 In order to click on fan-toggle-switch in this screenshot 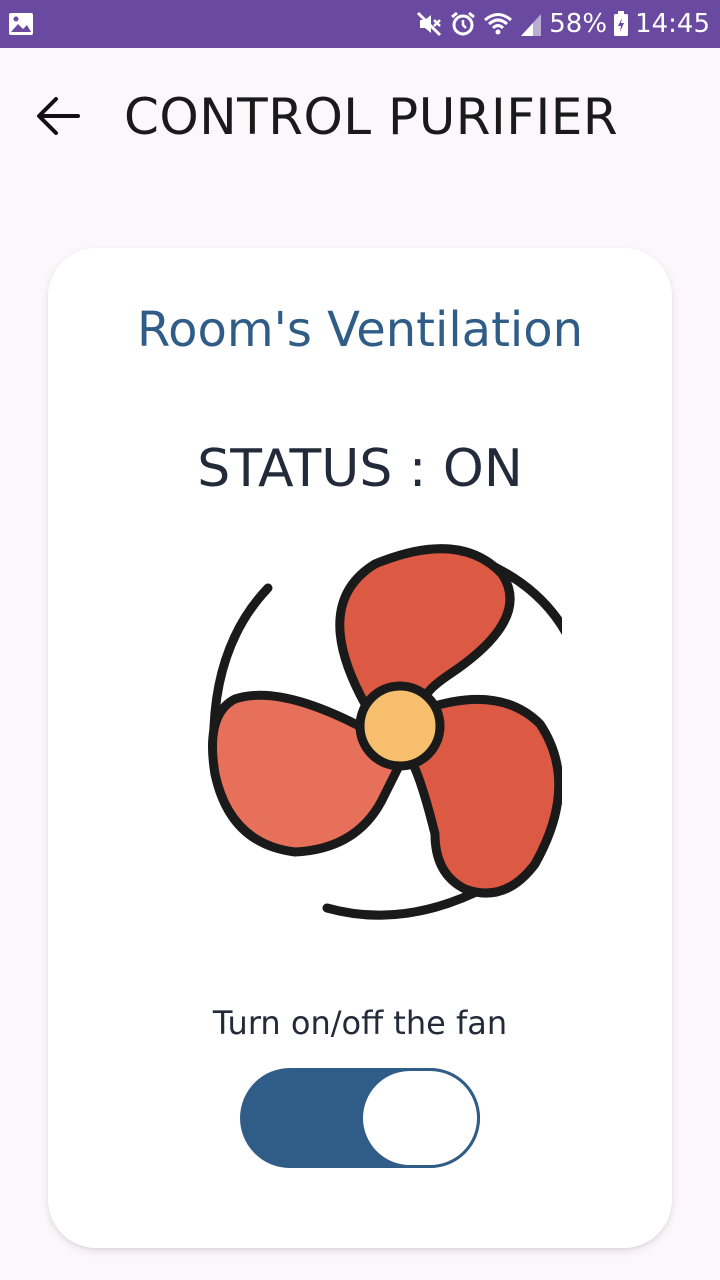, I will do `click(360, 1118)`.